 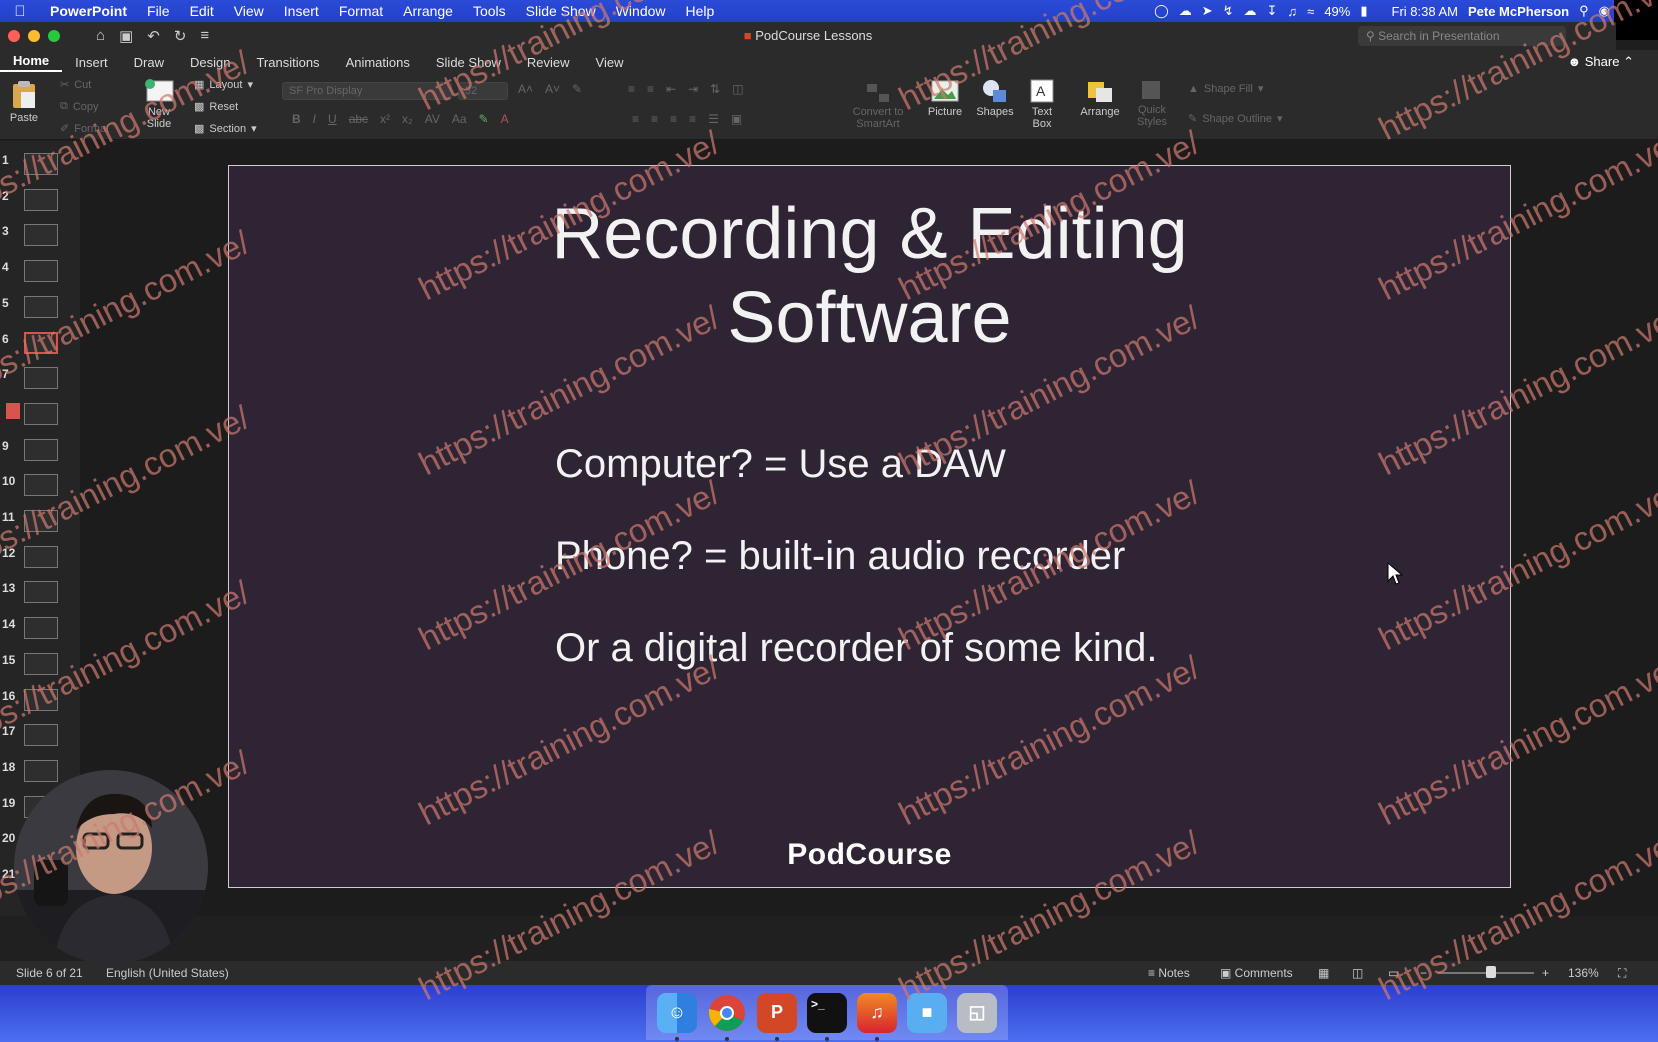 What do you see at coordinates (91, 62) in the screenshot?
I see `tab-insert: Insert` at bounding box center [91, 62].